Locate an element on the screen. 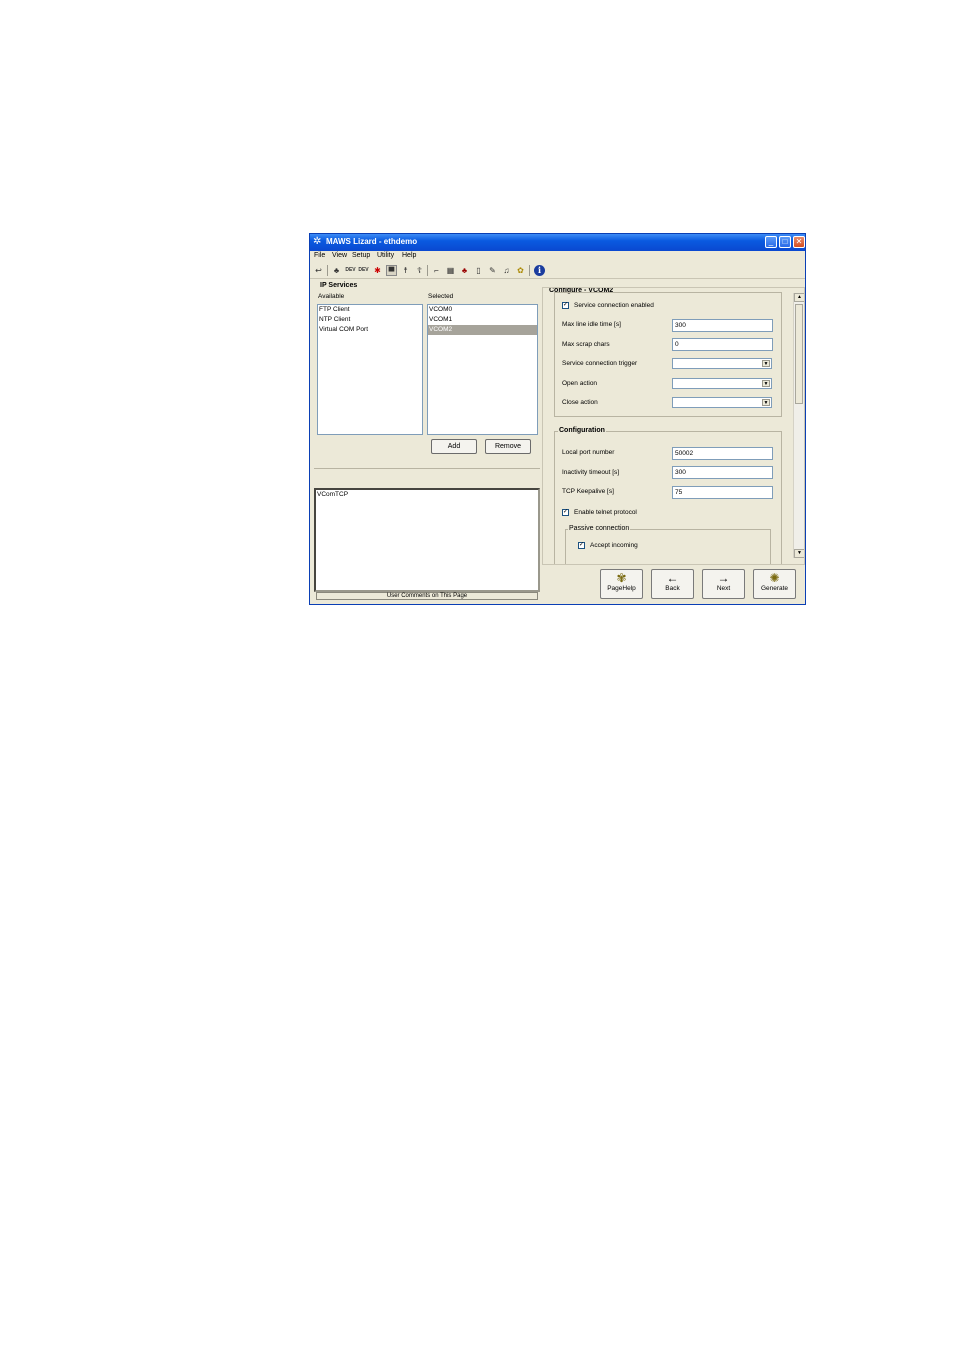  comments-textarea: VComTCP is located at coordinates (427, 540).